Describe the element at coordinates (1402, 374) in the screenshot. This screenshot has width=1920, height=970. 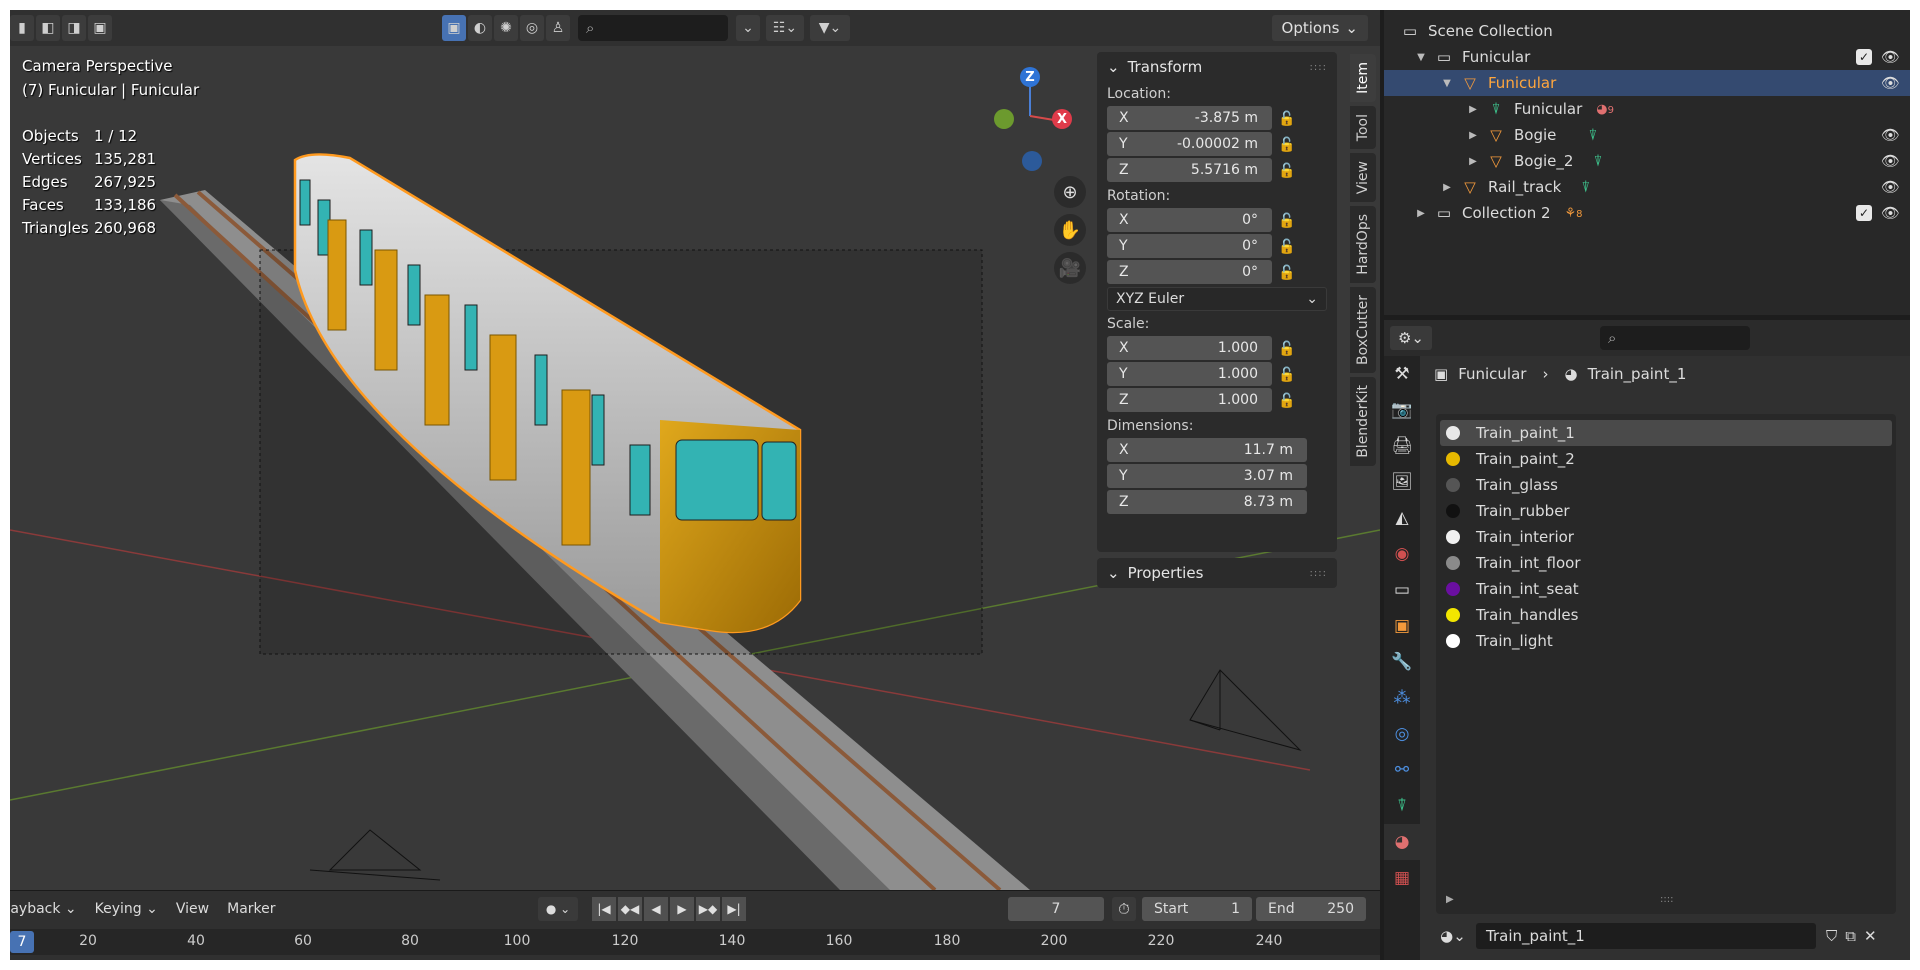
I see `tool-settings-icon: ⚒` at that location.